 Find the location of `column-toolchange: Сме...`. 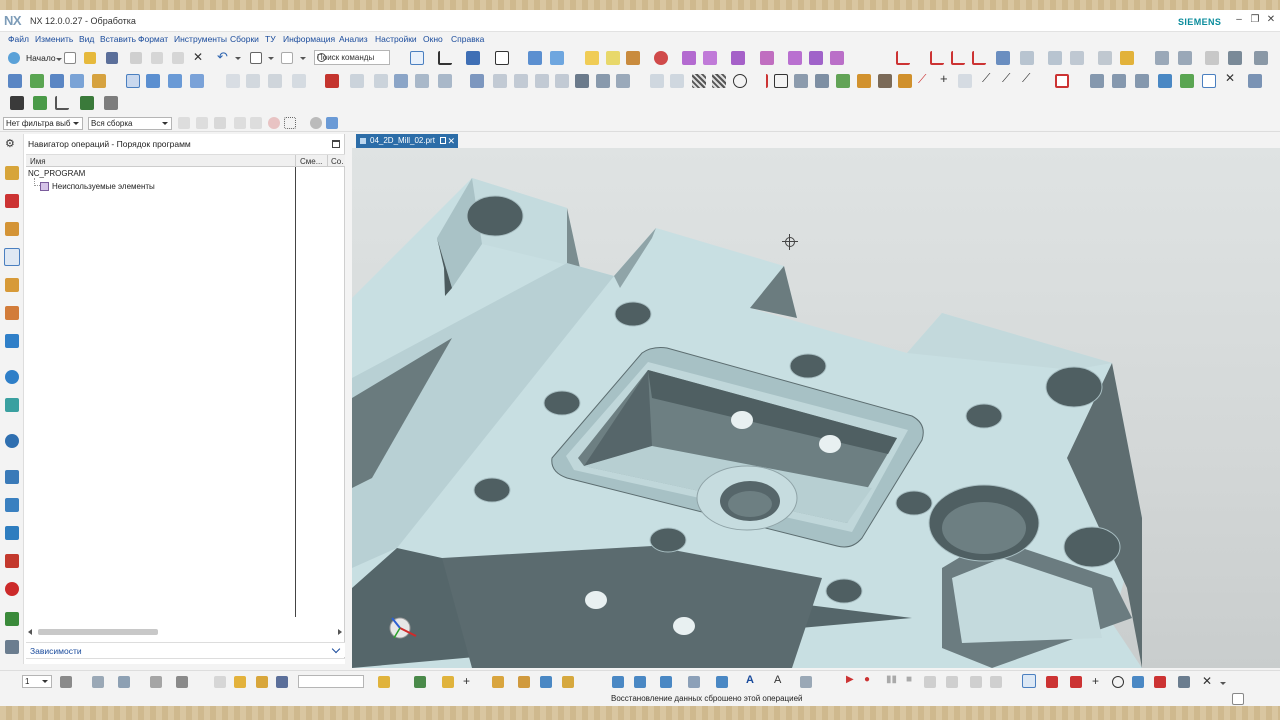

column-toolchange: Сме... is located at coordinates (311, 161).